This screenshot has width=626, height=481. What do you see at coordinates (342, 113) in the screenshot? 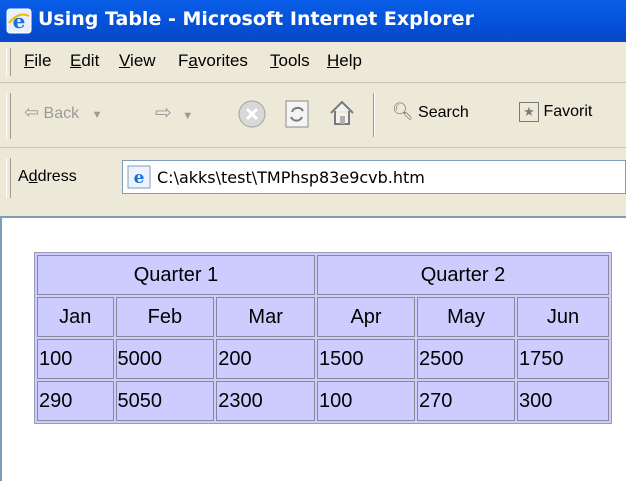
I see `home-icon` at bounding box center [342, 113].